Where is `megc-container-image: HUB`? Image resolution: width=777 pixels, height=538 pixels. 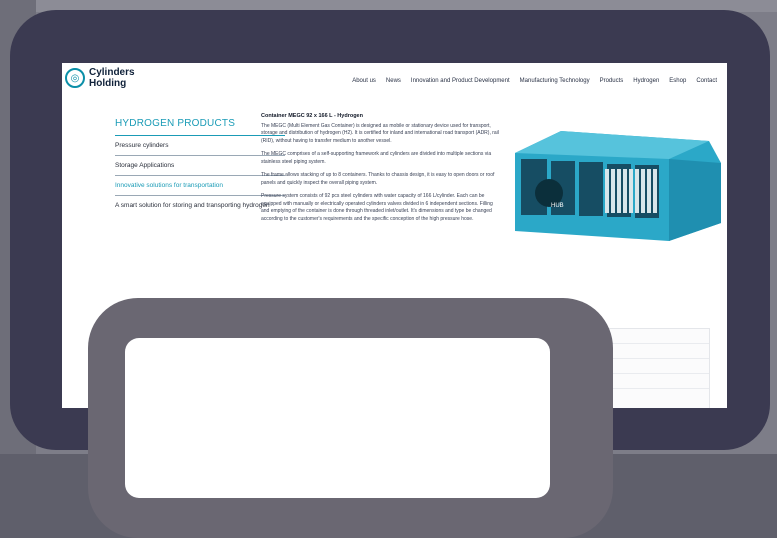
megc-container-image: HUB is located at coordinates (616, 185).